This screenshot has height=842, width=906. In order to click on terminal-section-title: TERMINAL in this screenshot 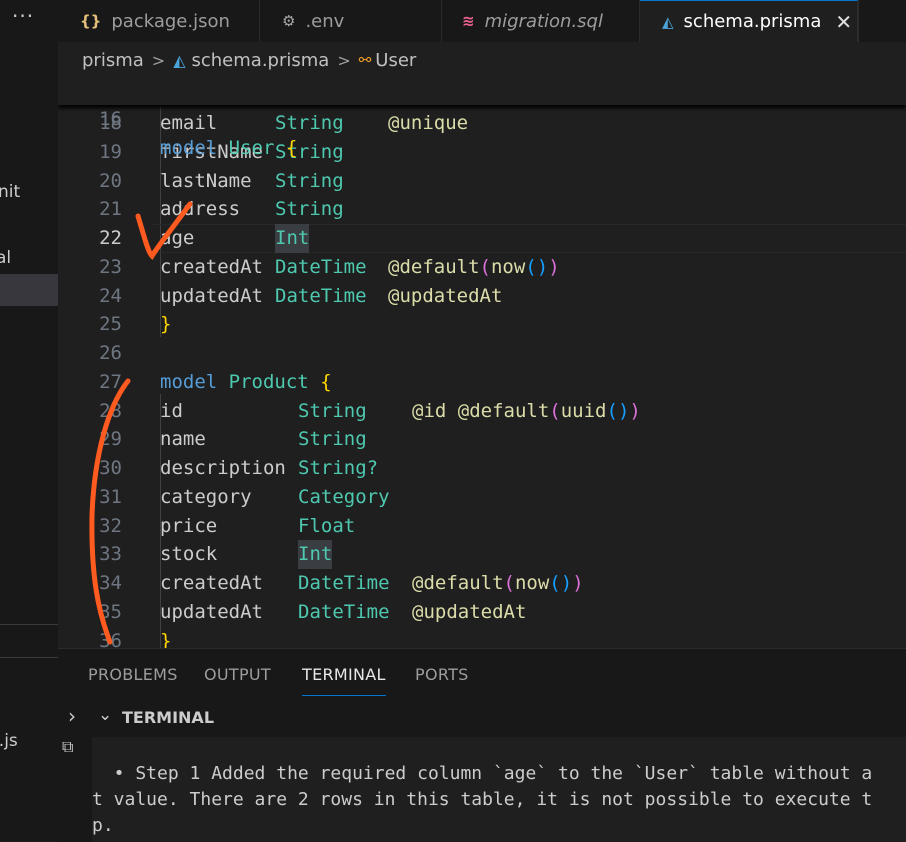, I will do `click(168, 717)`.